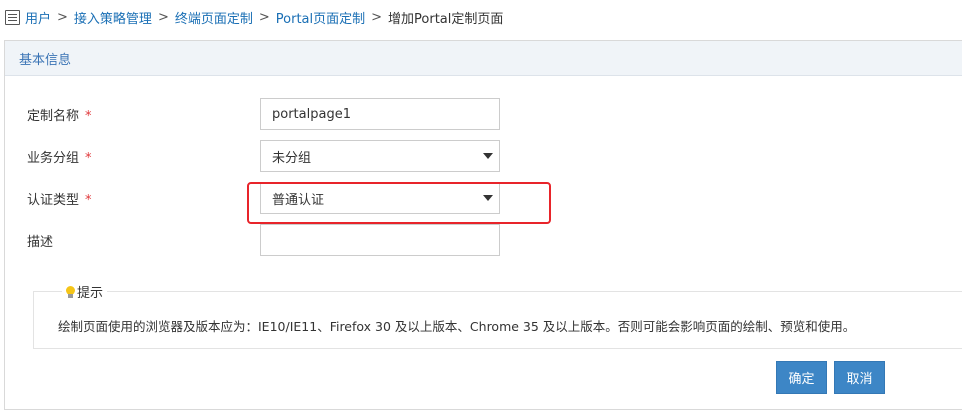 The height and width of the screenshot is (410, 962). Describe the element at coordinates (380, 156) in the screenshot. I see `group-select: 未分组` at that location.